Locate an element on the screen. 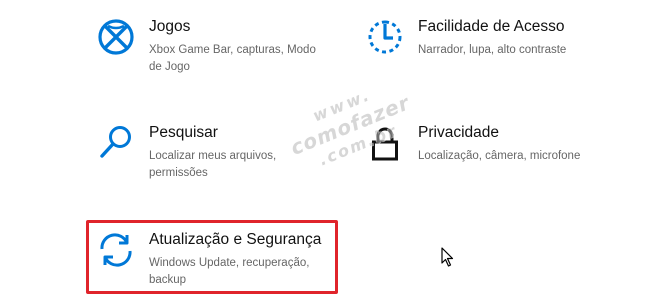 This screenshot has height=302, width=647. ease-of-access-icon is located at coordinates (385, 37).